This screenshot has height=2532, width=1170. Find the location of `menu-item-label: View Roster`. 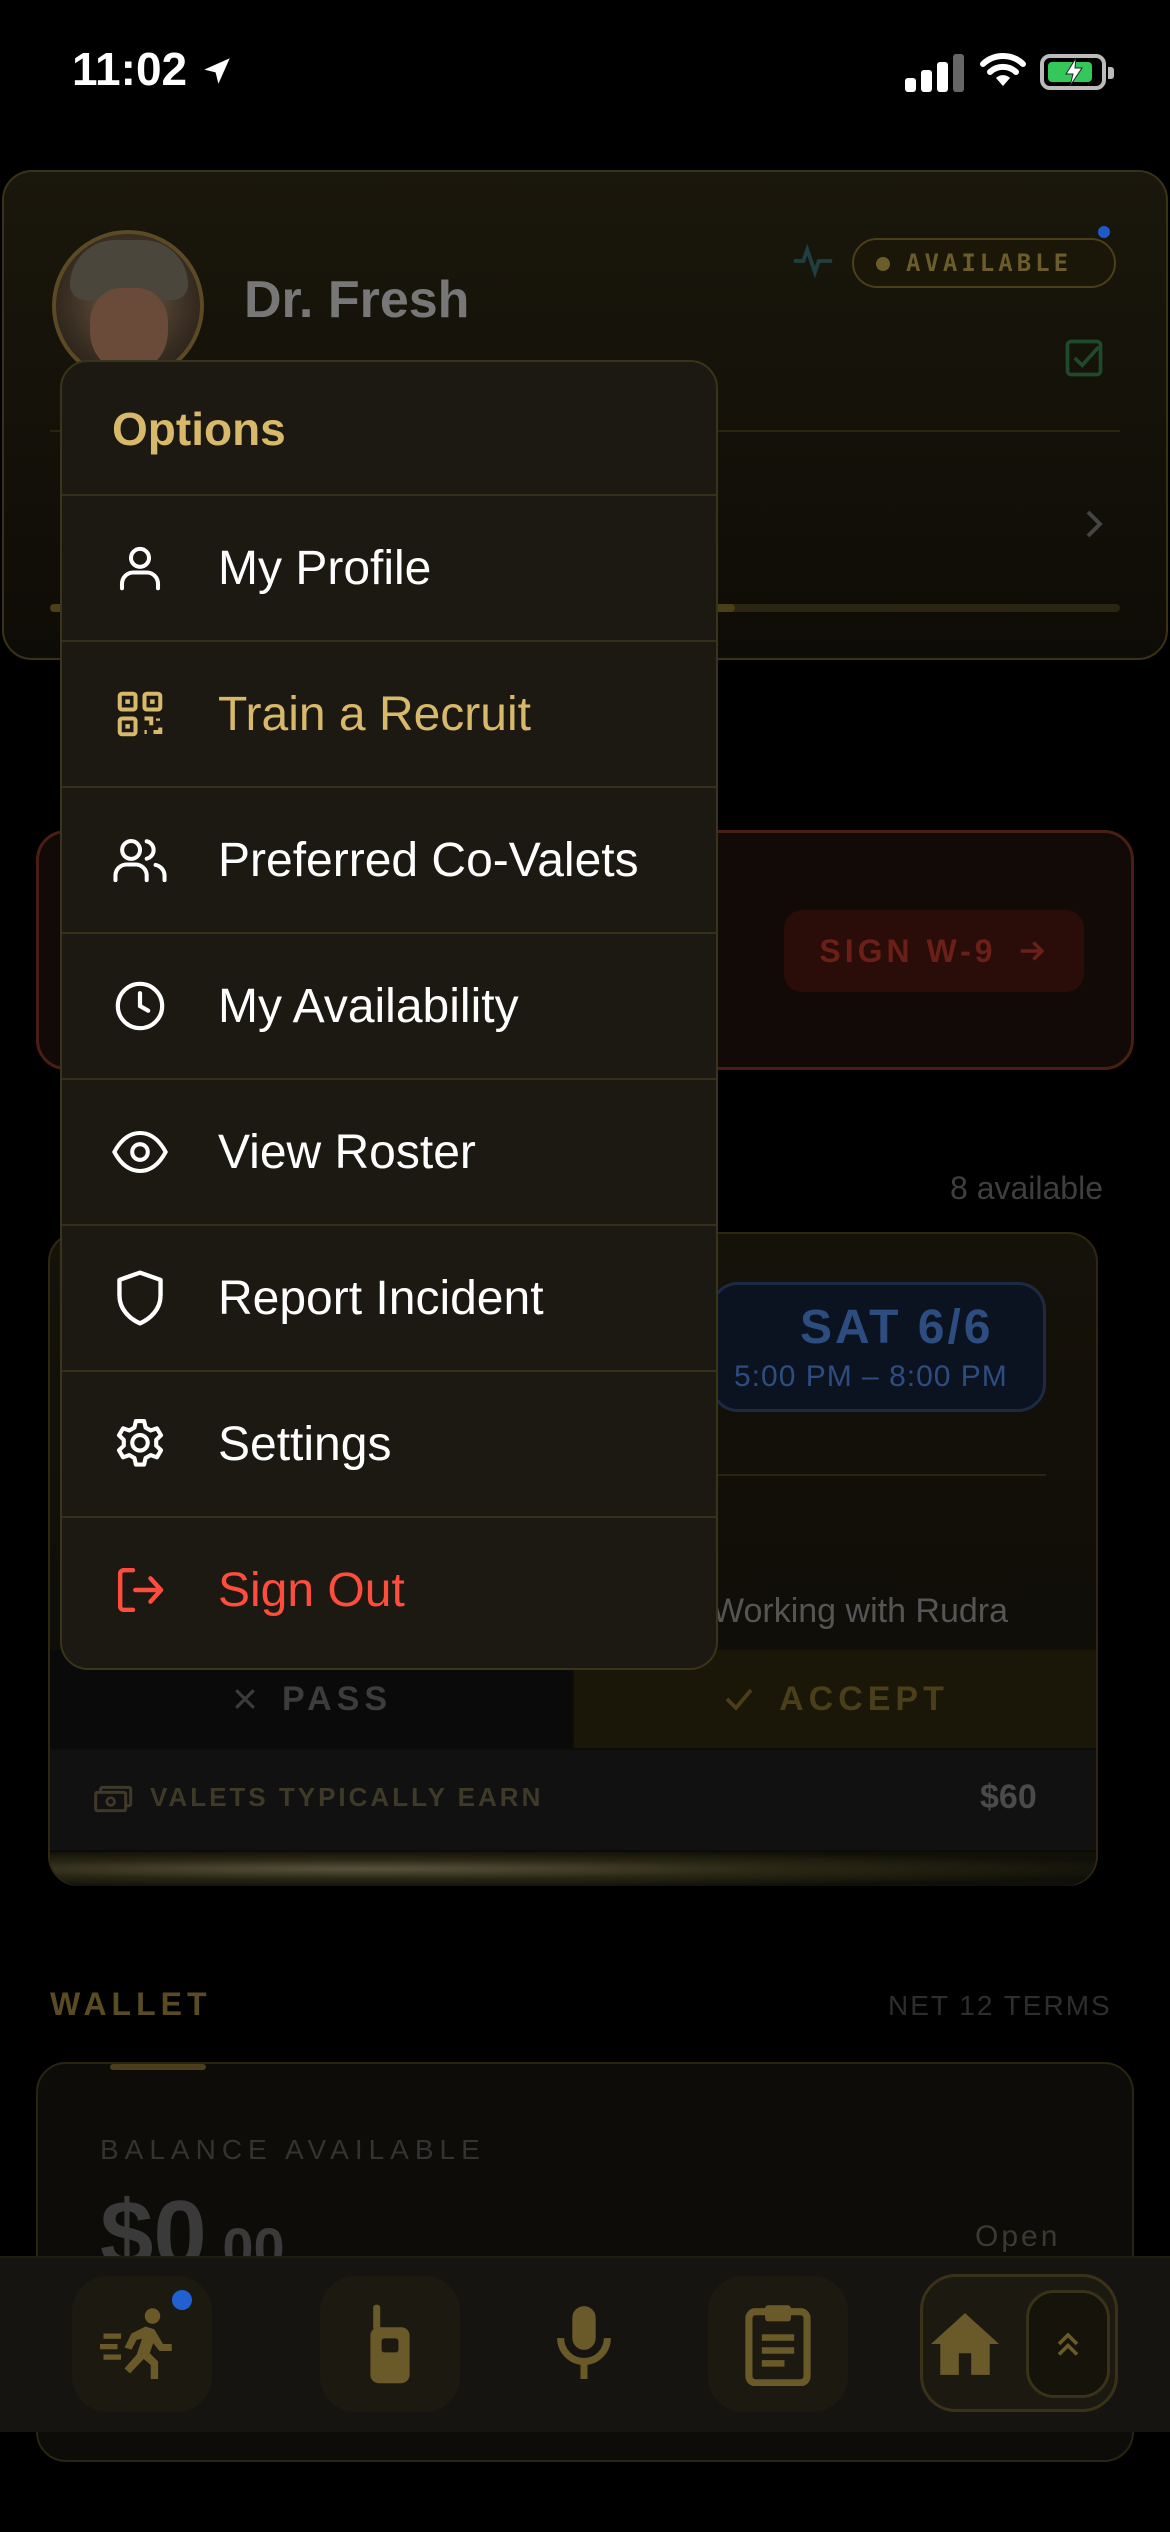

menu-item-label: View Roster is located at coordinates (347, 1152).